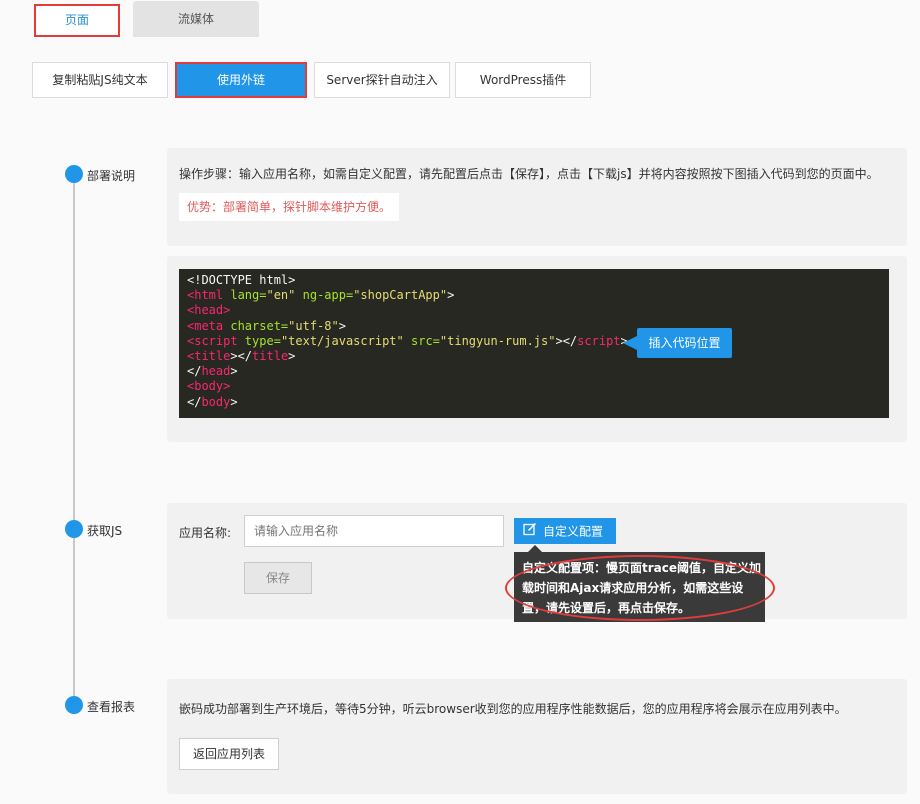  Describe the element at coordinates (105, 531) in the screenshot. I see `step-title-get-js: 获取JS` at that location.